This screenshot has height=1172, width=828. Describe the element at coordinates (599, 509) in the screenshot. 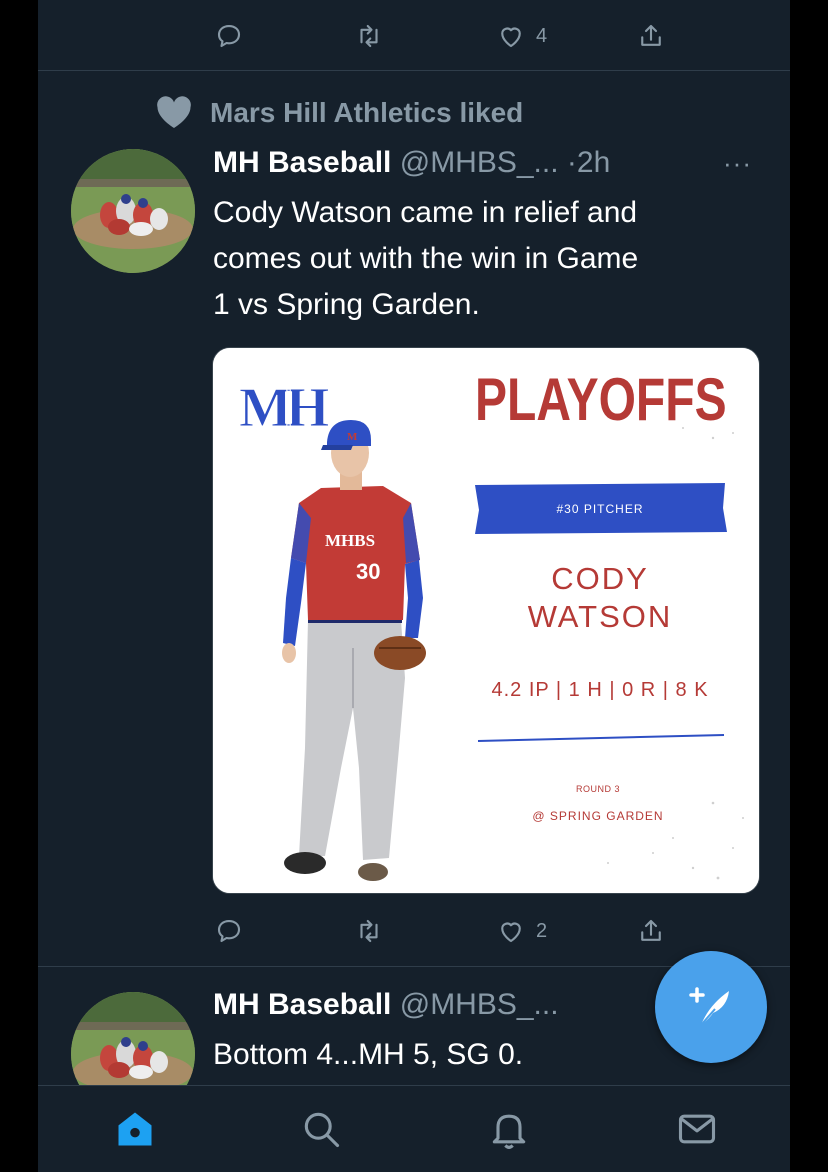

I see `banner-text: #30 PITCHER` at that location.